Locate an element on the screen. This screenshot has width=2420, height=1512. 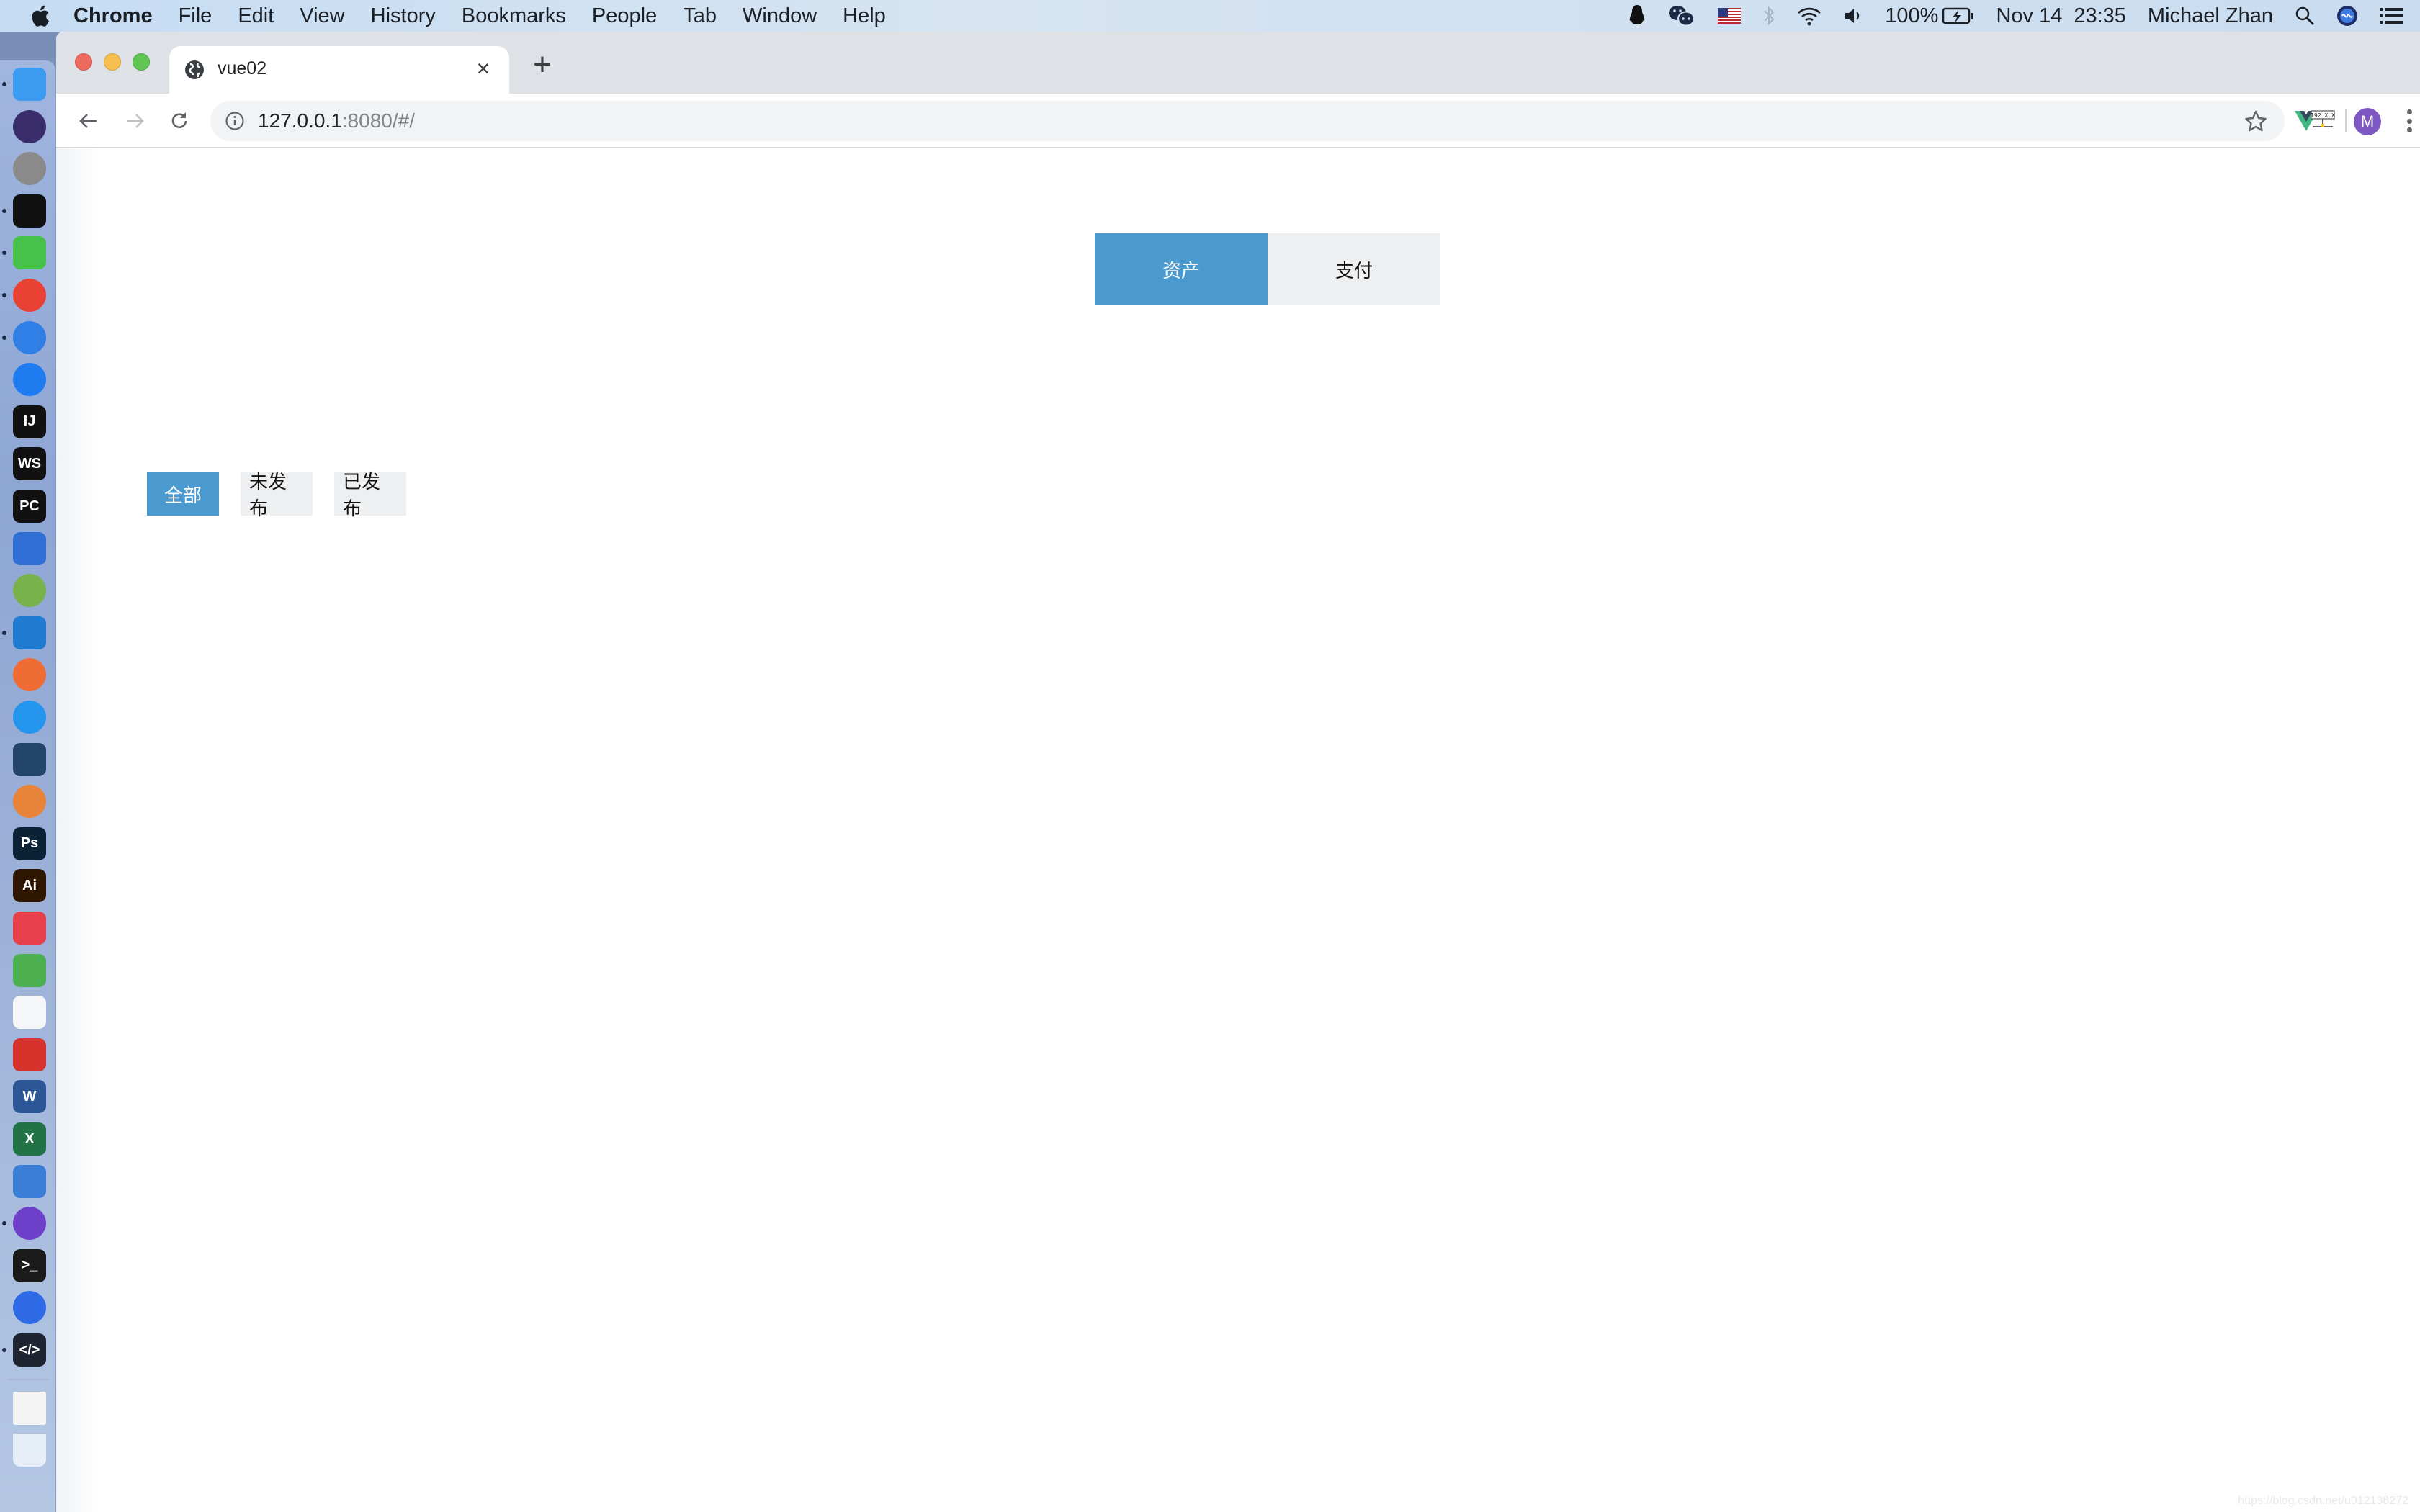
menu-help: Help is located at coordinates (864, 16).